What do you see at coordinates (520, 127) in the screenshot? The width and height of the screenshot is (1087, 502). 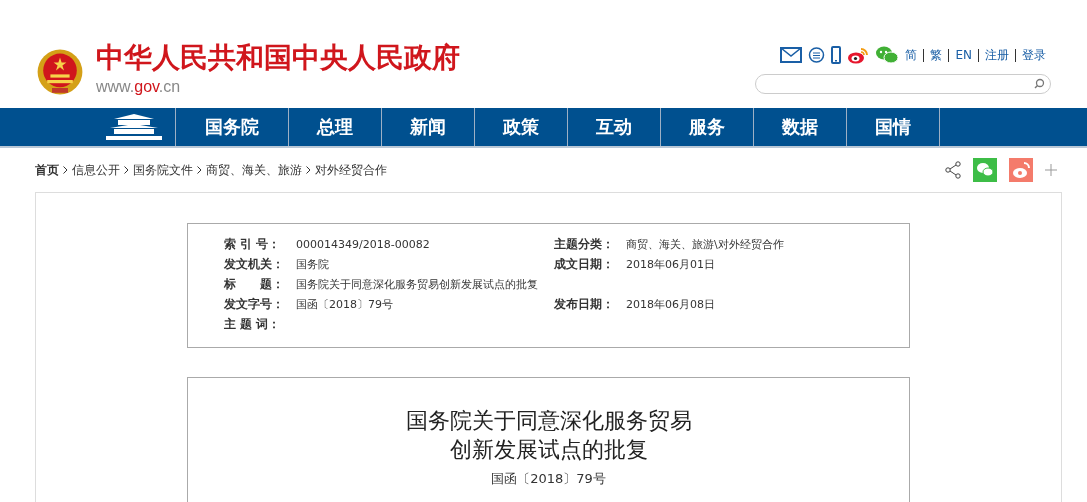 I see `nav-item: 政策` at bounding box center [520, 127].